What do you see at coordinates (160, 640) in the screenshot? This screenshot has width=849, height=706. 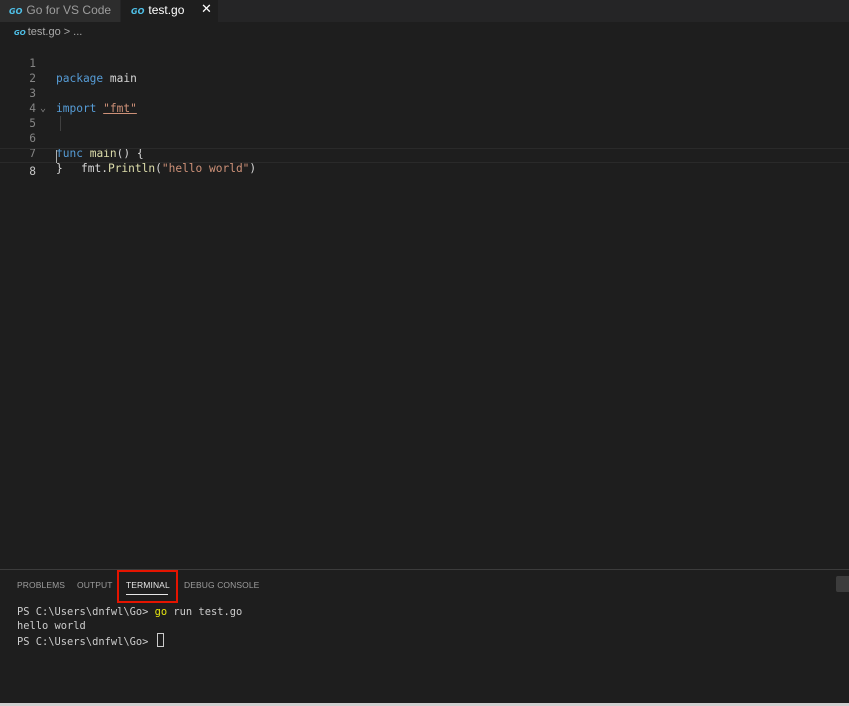 I see `terminal-cursor` at bounding box center [160, 640].